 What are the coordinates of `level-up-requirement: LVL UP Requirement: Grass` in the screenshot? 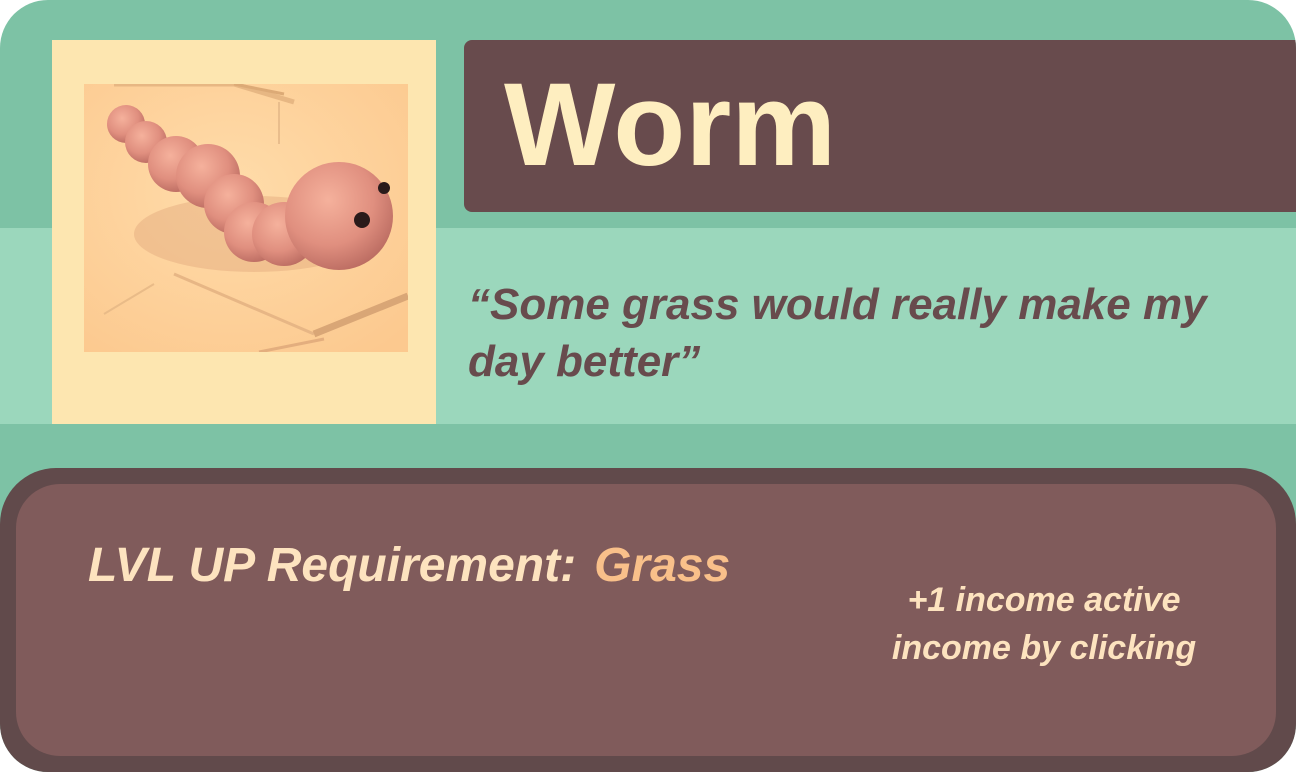 It's located at (409, 566).